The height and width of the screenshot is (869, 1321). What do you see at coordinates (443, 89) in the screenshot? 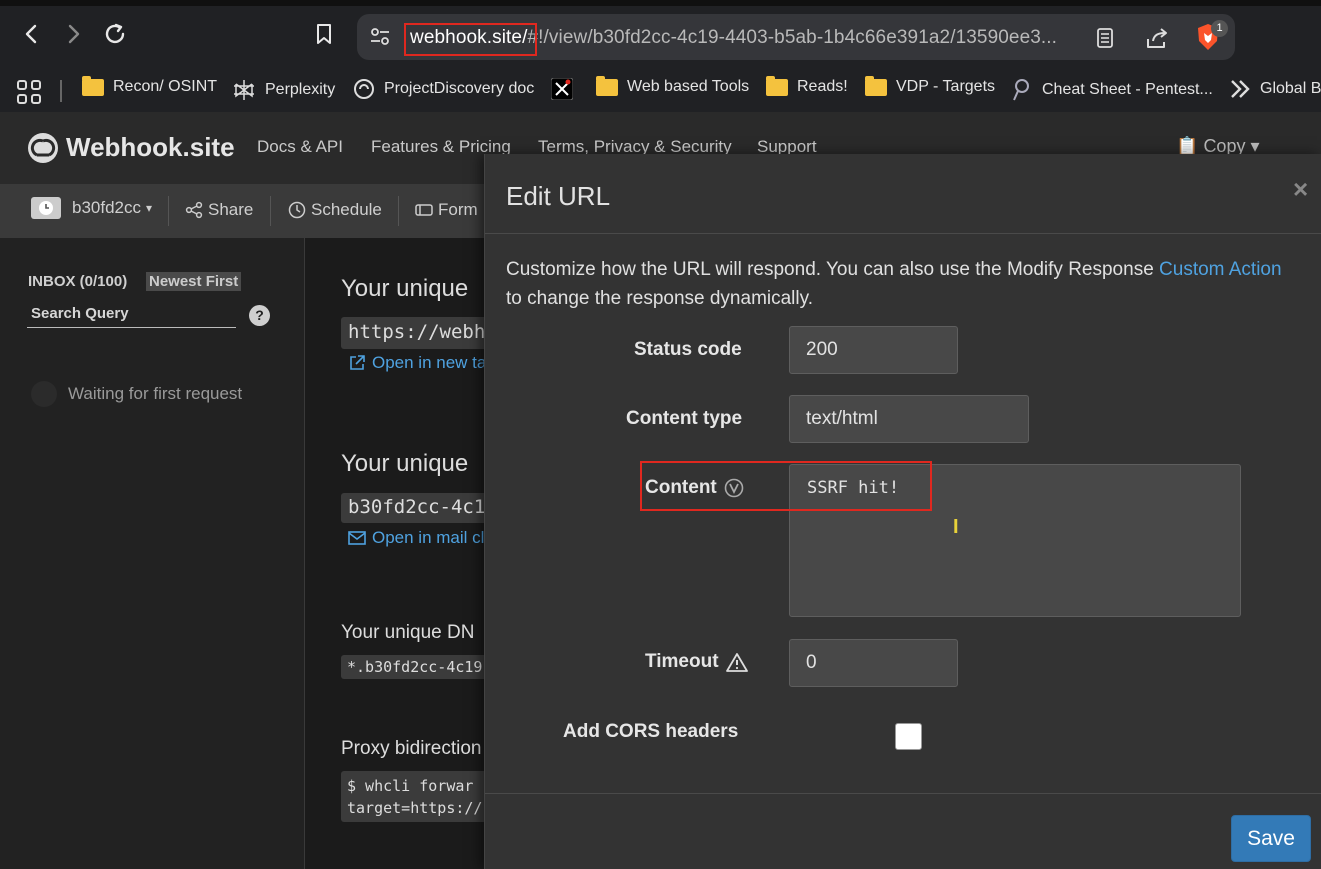
I see `bookmark-item: ProjectDiscovery doc` at bounding box center [443, 89].